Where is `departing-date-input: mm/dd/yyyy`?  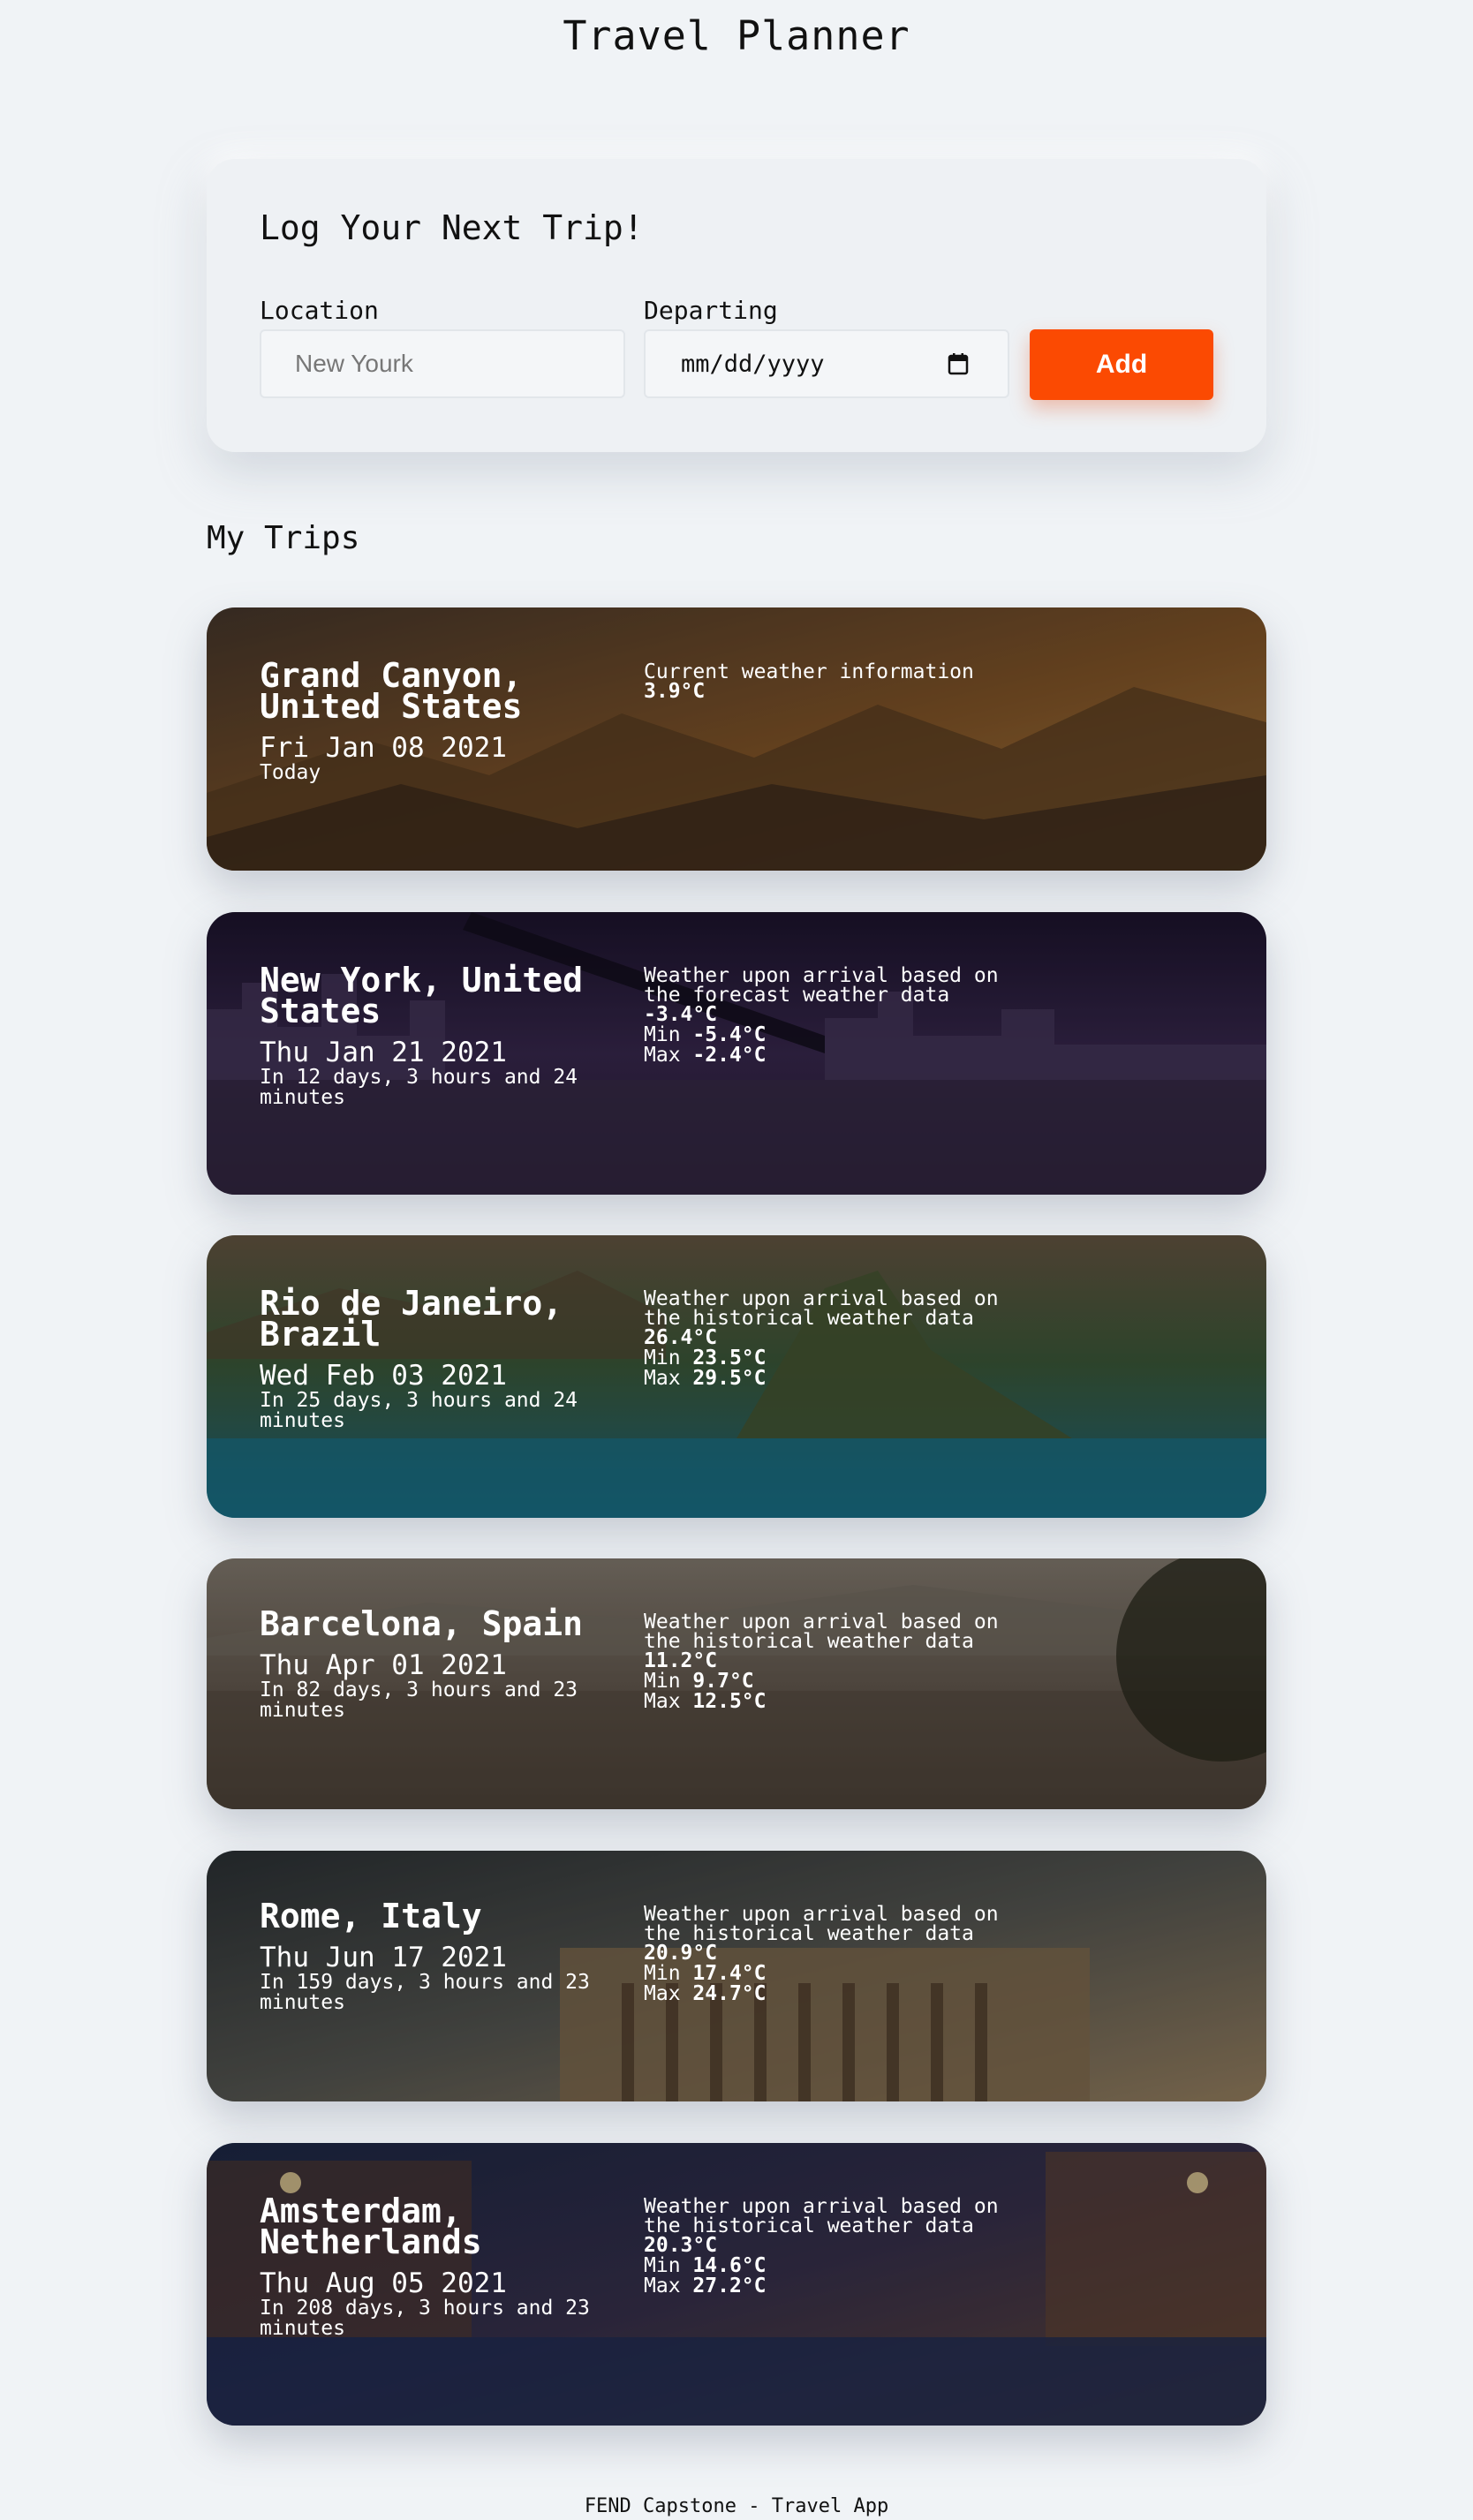
departing-date-input: mm/dd/yyyy is located at coordinates (826, 363).